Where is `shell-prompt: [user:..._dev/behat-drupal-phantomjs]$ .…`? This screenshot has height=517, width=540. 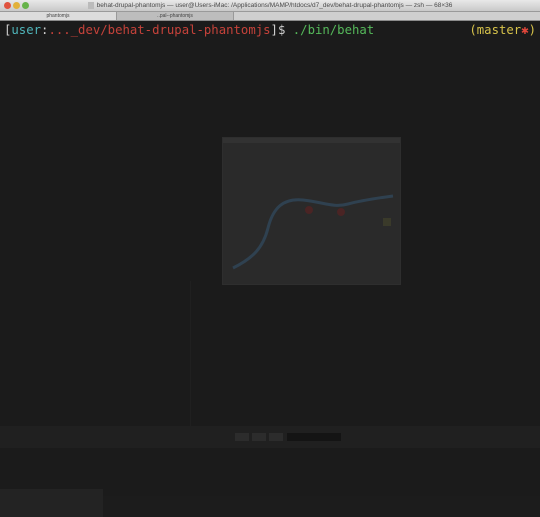
shell-prompt: [user:..._dev/behat-drupal-phantomjs]$ .… is located at coordinates (269, 30).